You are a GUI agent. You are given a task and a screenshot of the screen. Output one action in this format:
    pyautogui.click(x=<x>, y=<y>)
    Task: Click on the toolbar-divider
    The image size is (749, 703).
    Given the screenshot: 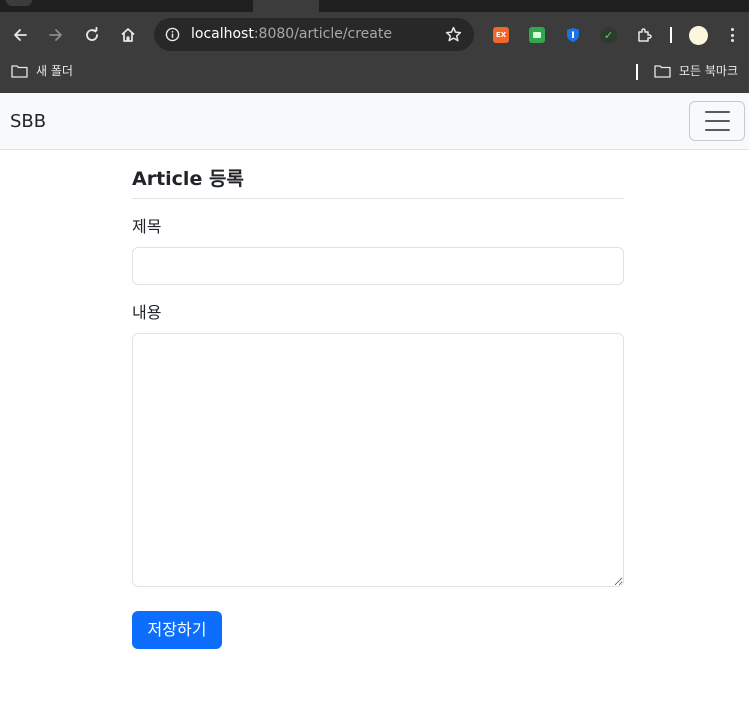 What is the action you would take?
    pyautogui.click(x=671, y=35)
    